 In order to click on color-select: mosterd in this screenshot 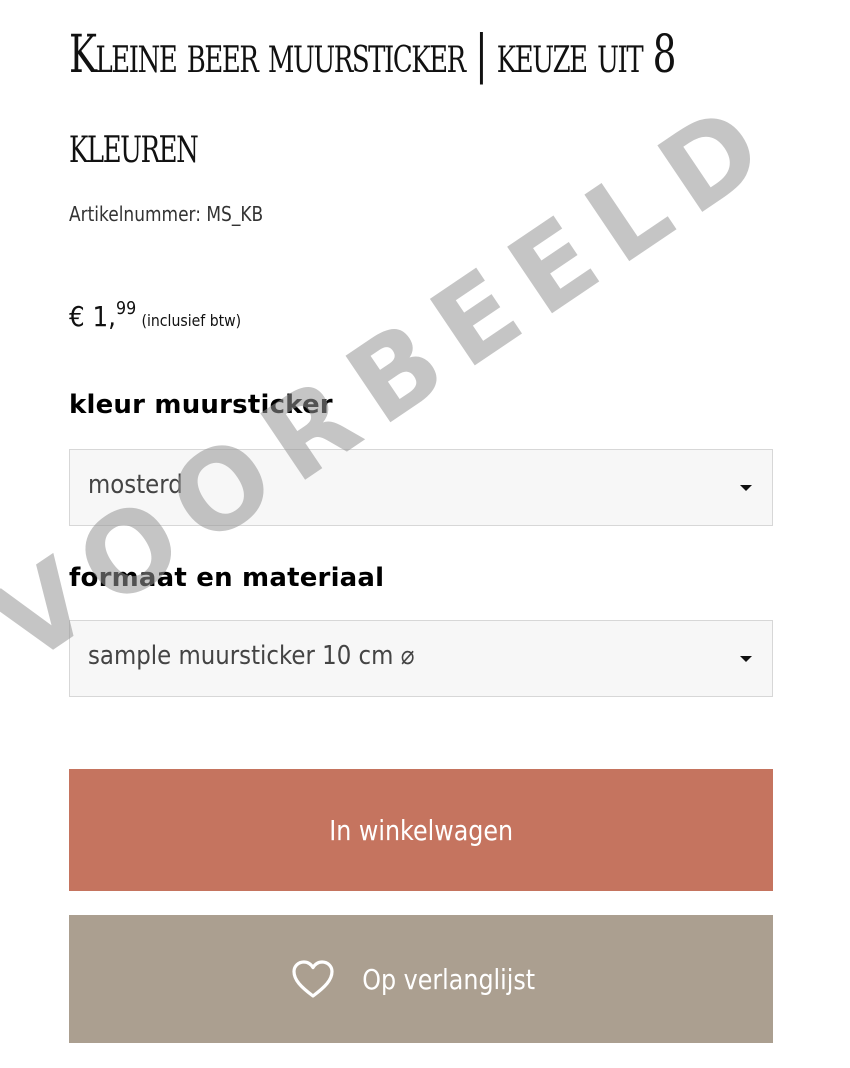, I will do `click(421, 487)`.